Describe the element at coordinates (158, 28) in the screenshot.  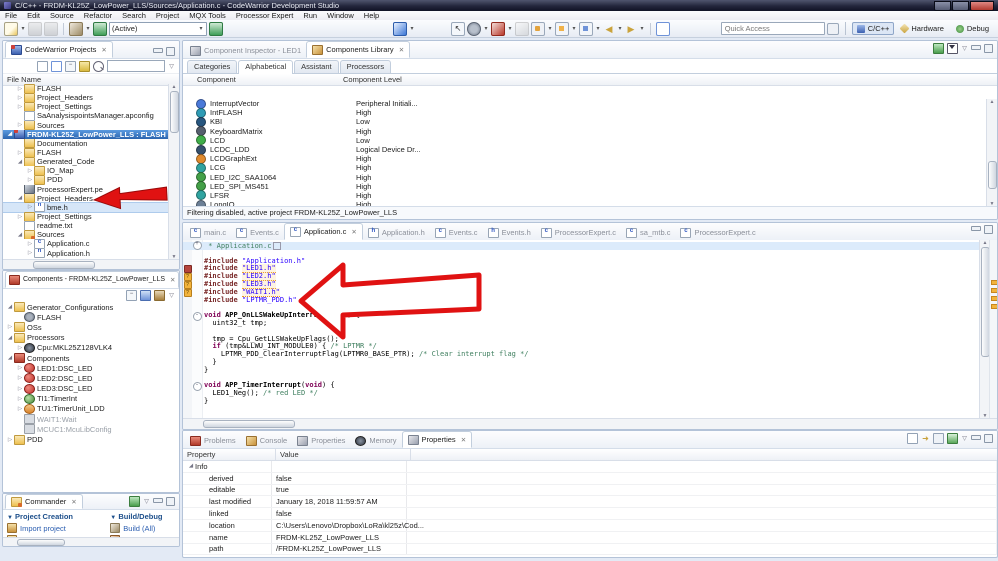
I see `active-config-select: (Active) ▾` at that location.